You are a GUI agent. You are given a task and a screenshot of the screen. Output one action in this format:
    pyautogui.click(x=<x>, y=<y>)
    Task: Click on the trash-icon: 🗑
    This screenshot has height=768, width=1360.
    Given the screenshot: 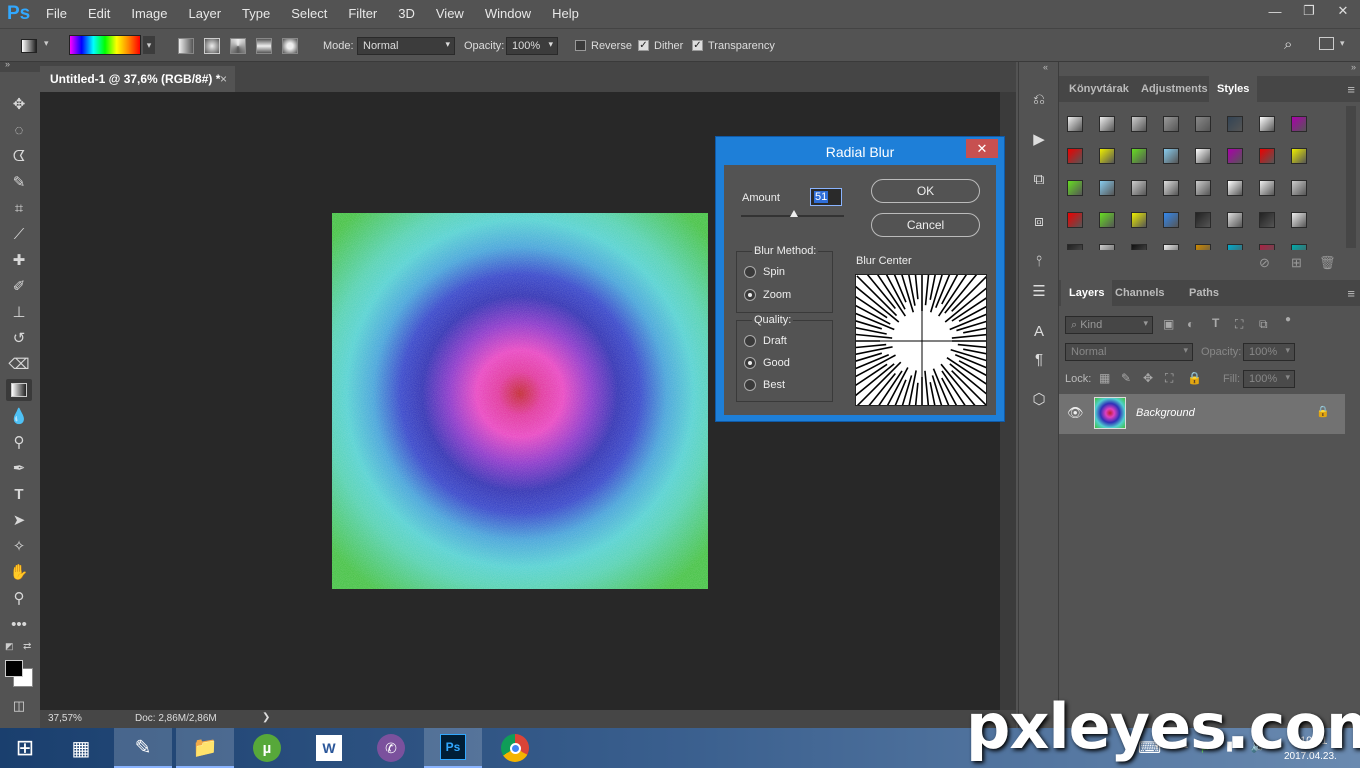 What is the action you would take?
    pyautogui.click(x=1327, y=263)
    